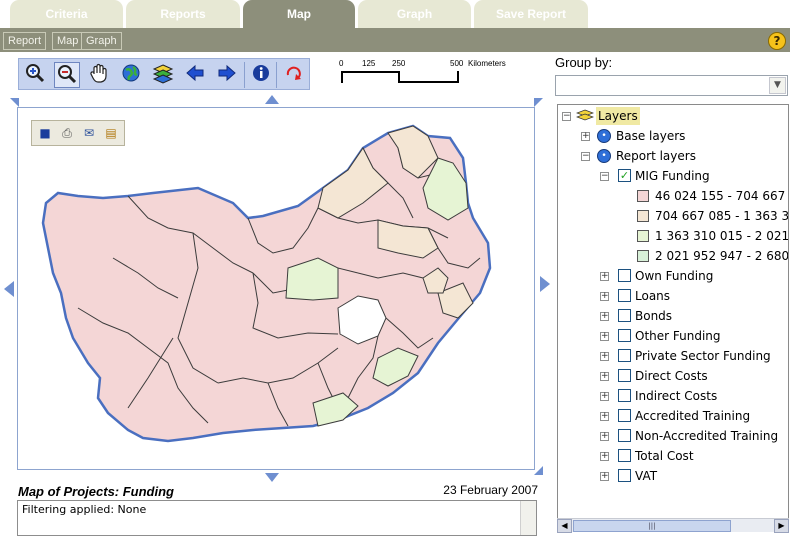 This screenshot has height=538, width=790. What do you see at coordinates (183, 15) in the screenshot?
I see `tab-reports: Reports` at bounding box center [183, 15].